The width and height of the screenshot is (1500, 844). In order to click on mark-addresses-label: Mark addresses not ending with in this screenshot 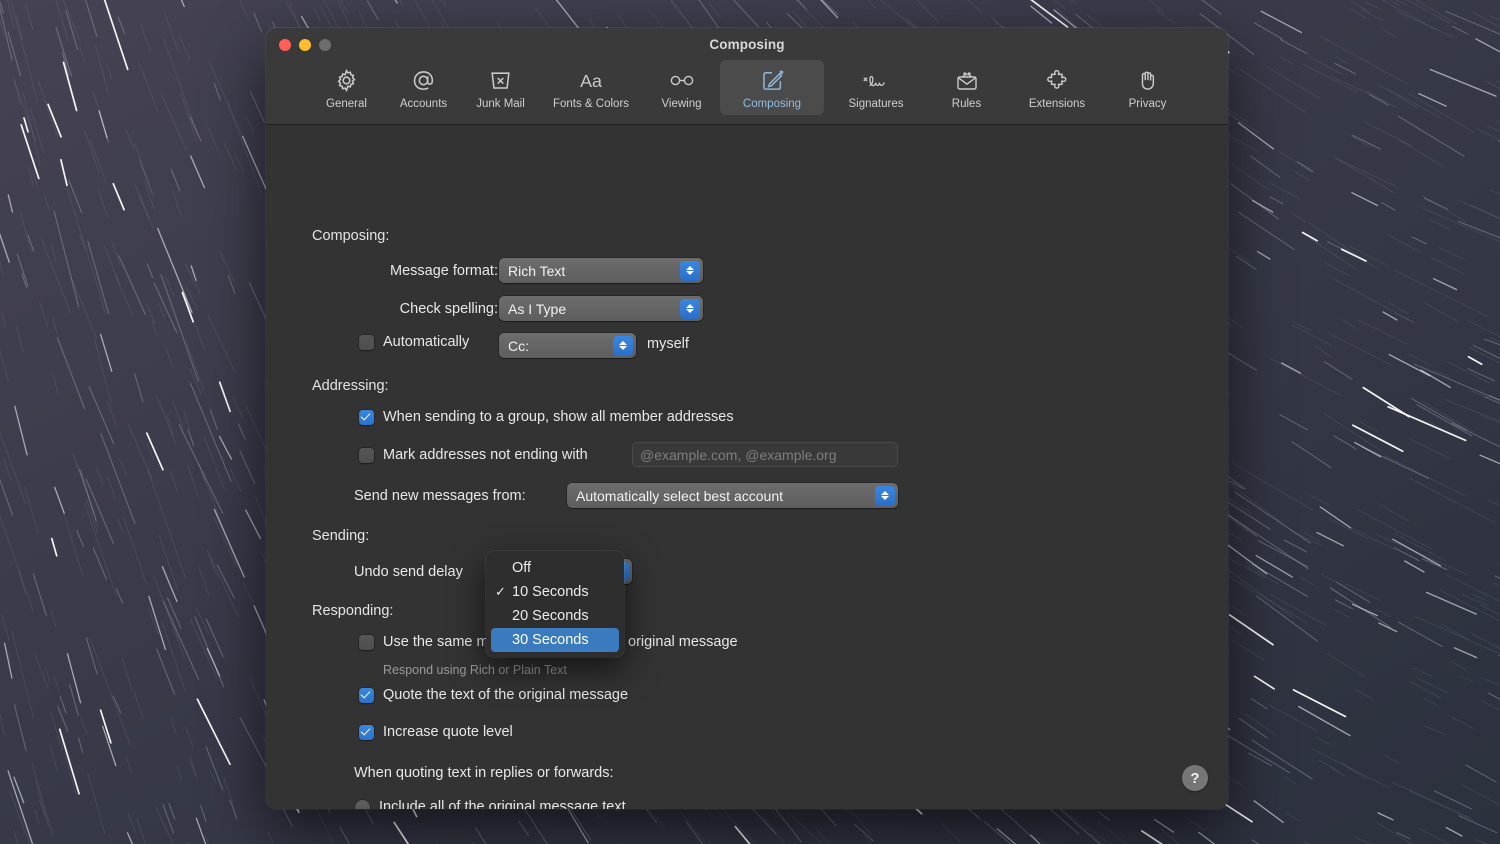, I will do `click(485, 455)`.